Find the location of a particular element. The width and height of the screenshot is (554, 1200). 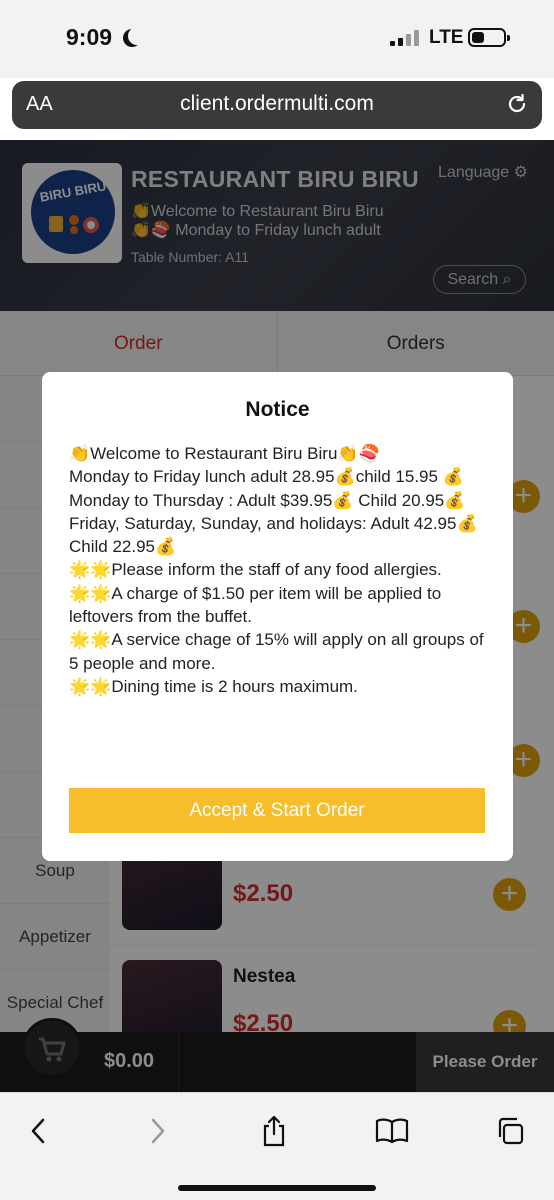

notice-line: 👏Welcome to Restaurant Biru Biru👏🍣 is located at coordinates (224, 453).